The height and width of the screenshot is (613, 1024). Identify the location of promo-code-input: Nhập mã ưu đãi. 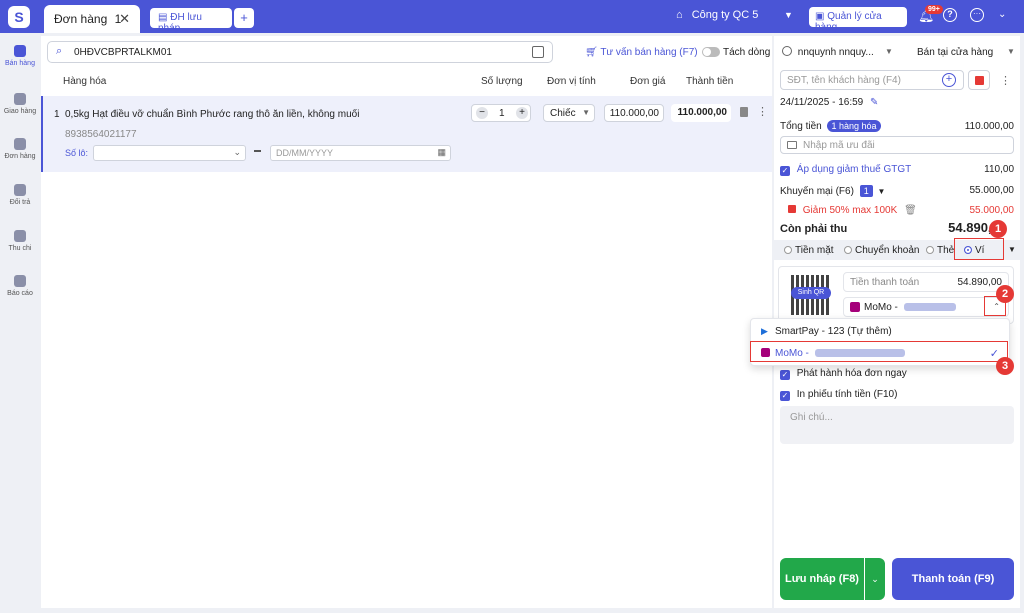
(897, 145).